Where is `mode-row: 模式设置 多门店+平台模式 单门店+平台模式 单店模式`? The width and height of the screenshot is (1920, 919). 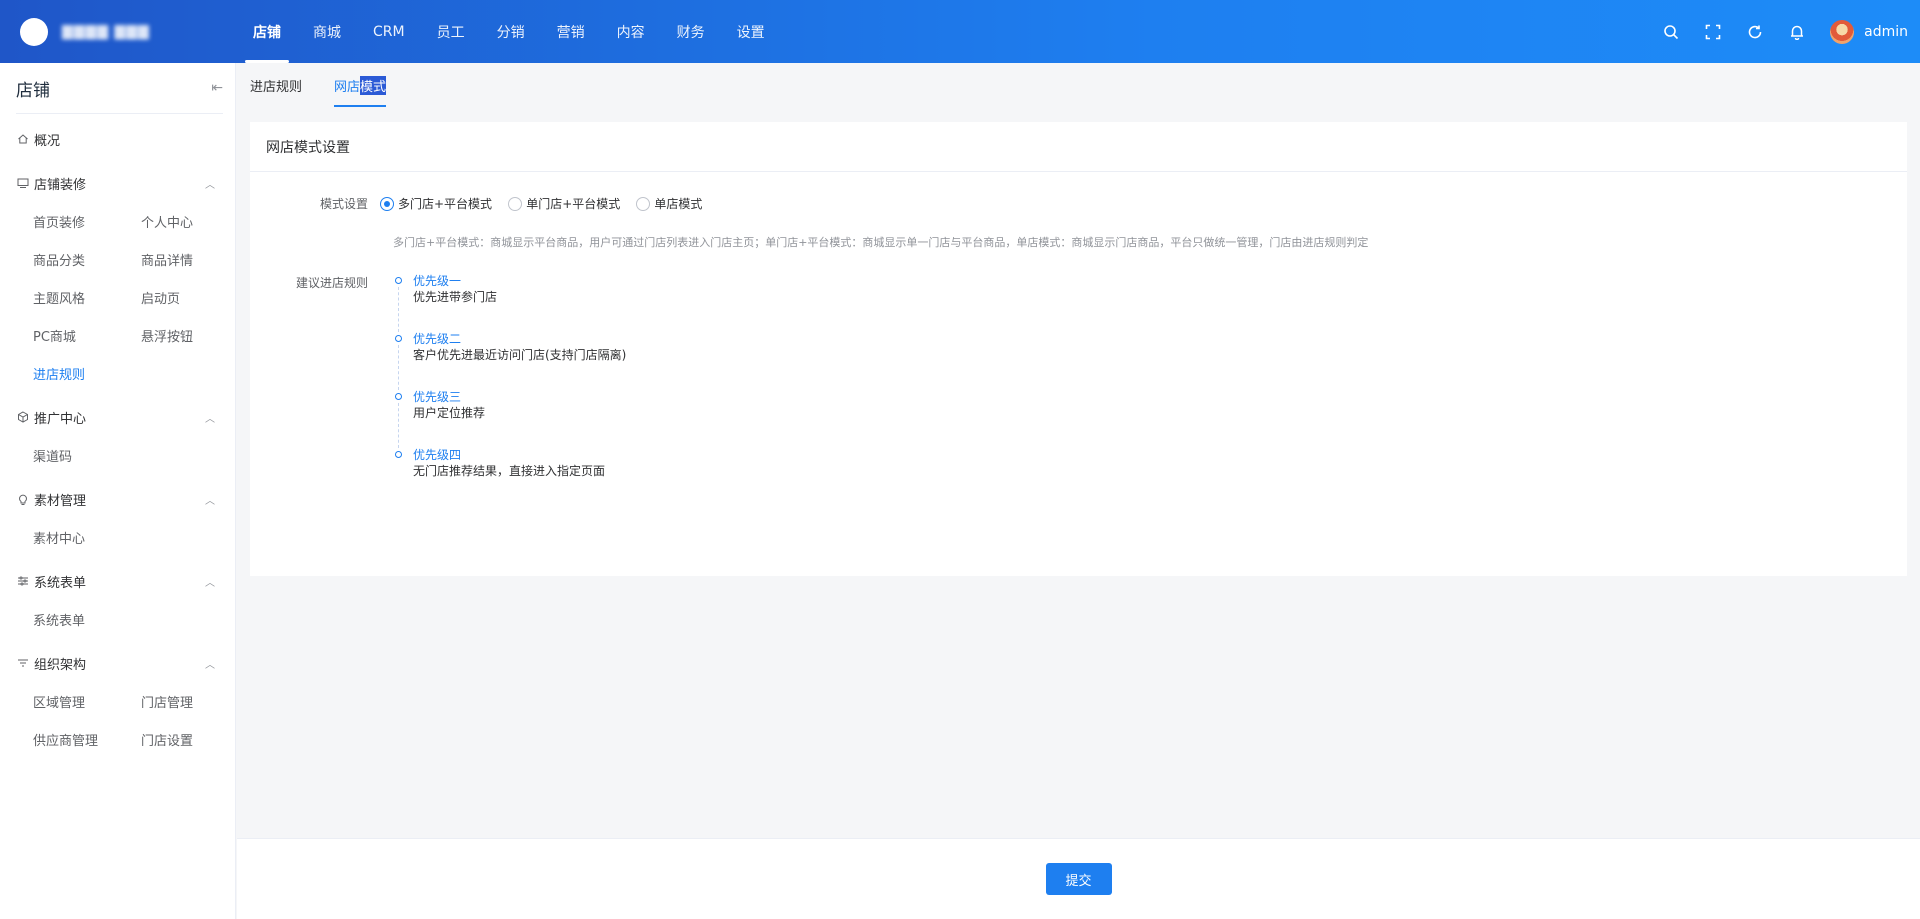 mode-row: 模式设置 多门店+平台模式 单门店+平台模式 单店模式 is located at coordinates (482, 205).